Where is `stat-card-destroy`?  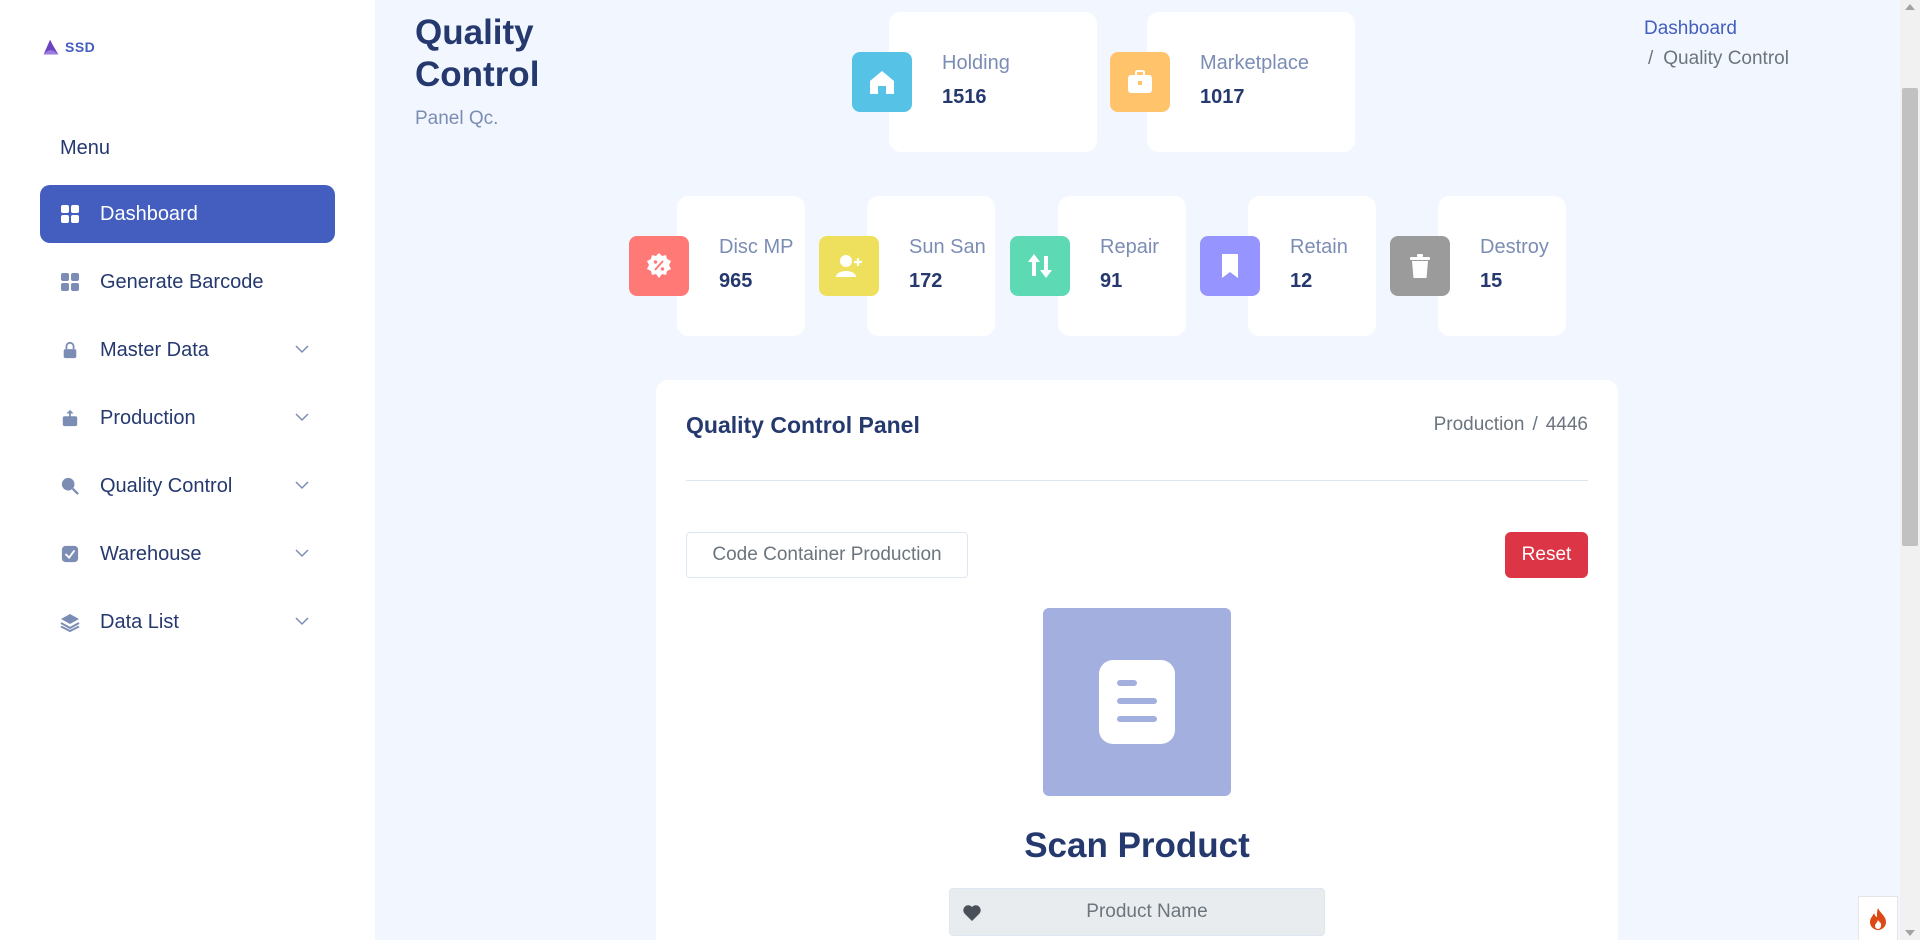
stat-card-destroy is located at coordinates (1502, 266).